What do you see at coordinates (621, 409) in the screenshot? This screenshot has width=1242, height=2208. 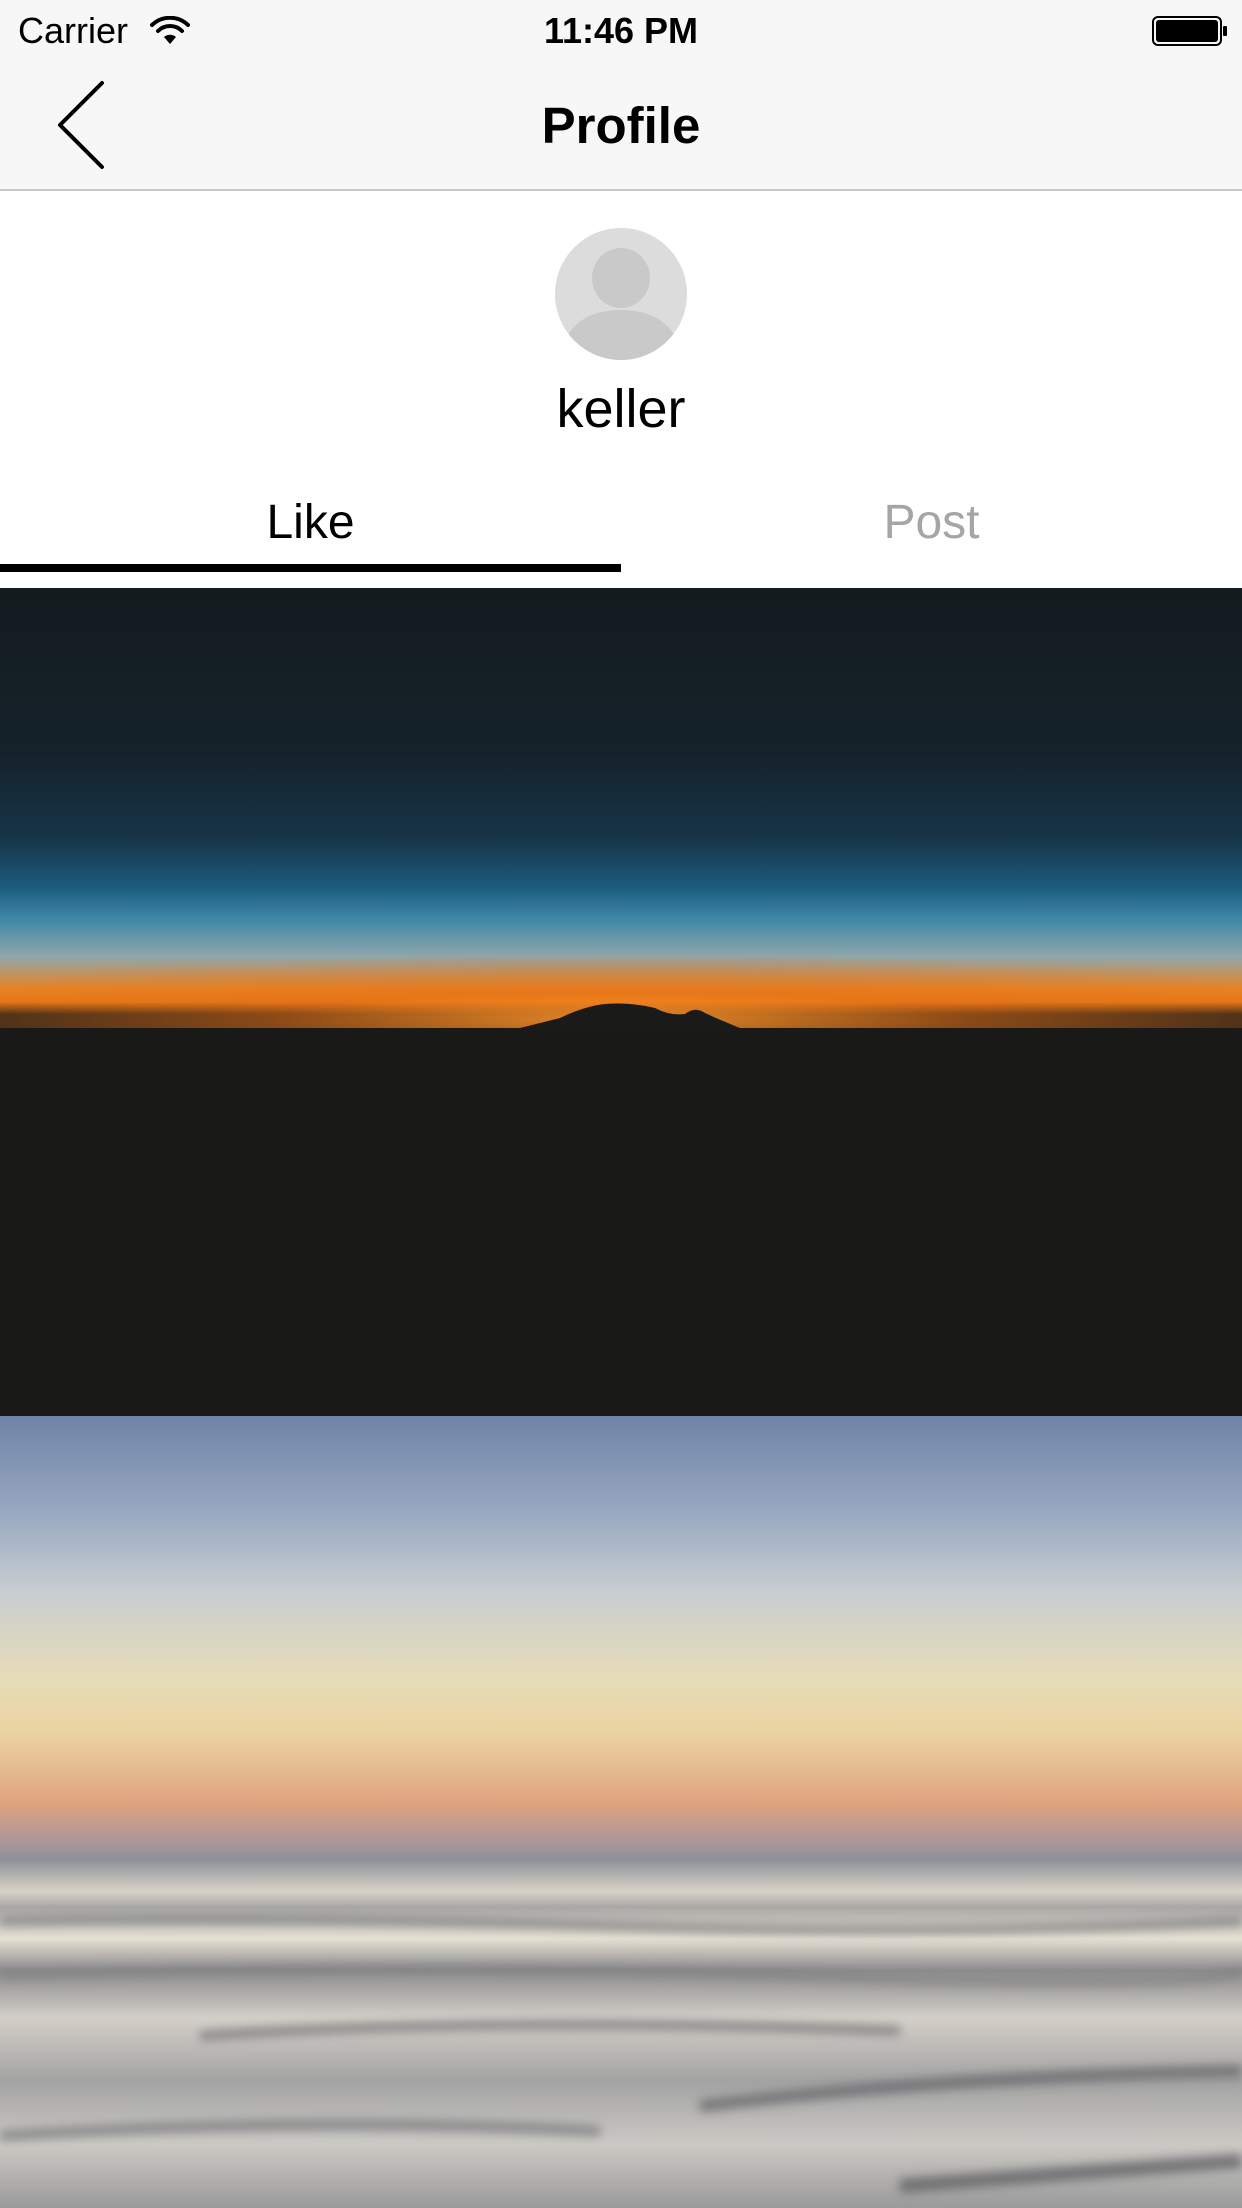 I see `username: keller` at bounding box center [621, 409].